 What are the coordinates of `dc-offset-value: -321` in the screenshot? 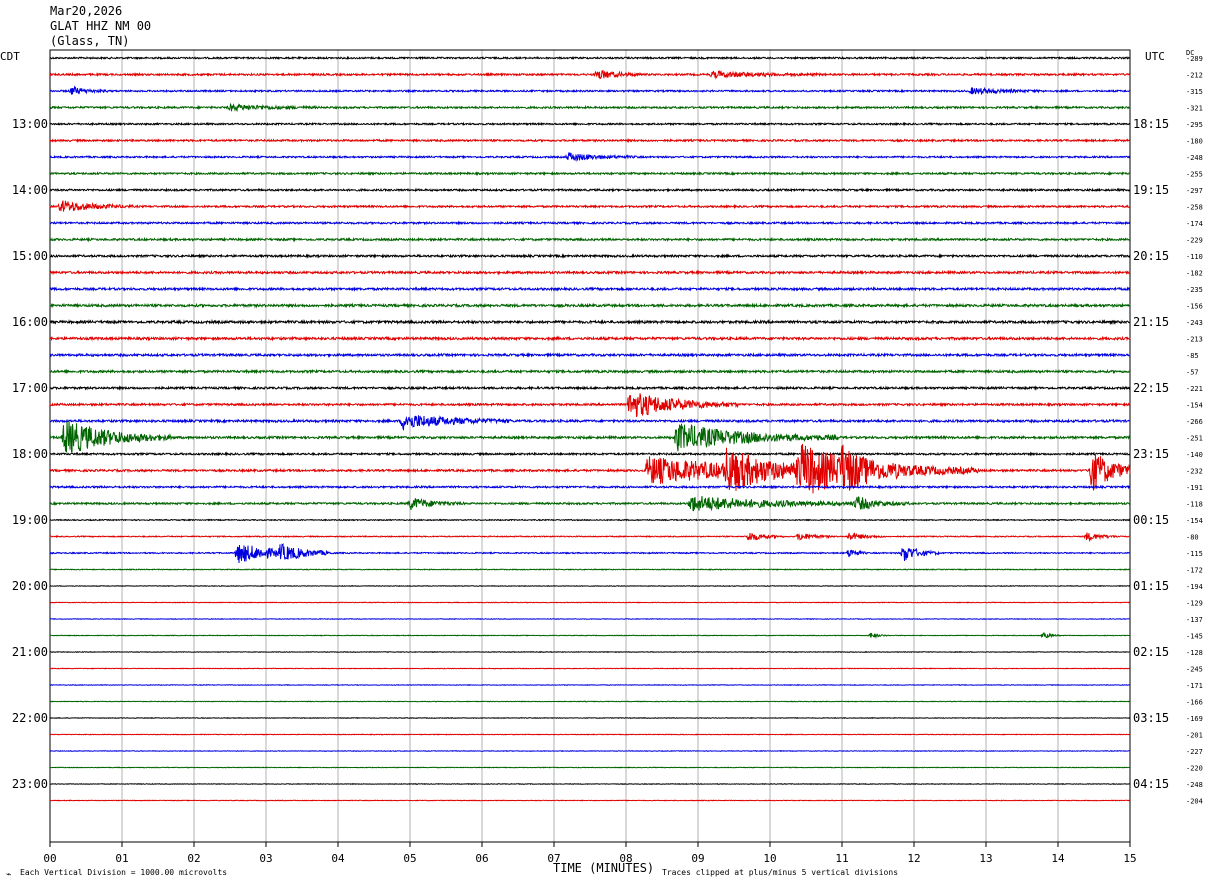 It's located at (1194, 109).